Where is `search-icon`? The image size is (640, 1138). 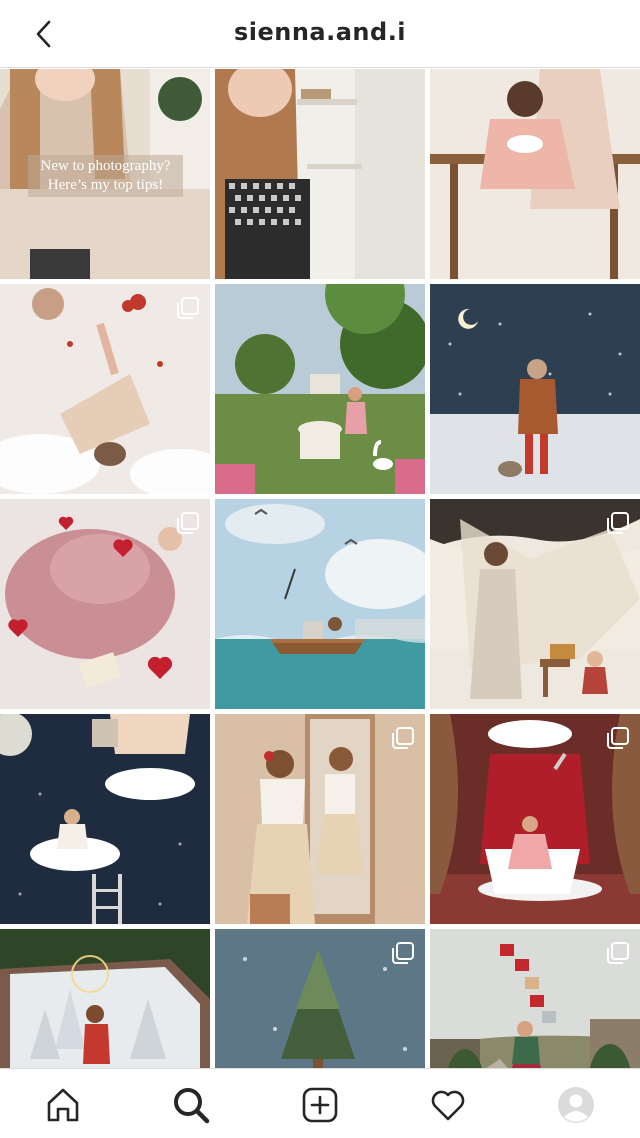 search-icon is located at coordinates (192, 1106).